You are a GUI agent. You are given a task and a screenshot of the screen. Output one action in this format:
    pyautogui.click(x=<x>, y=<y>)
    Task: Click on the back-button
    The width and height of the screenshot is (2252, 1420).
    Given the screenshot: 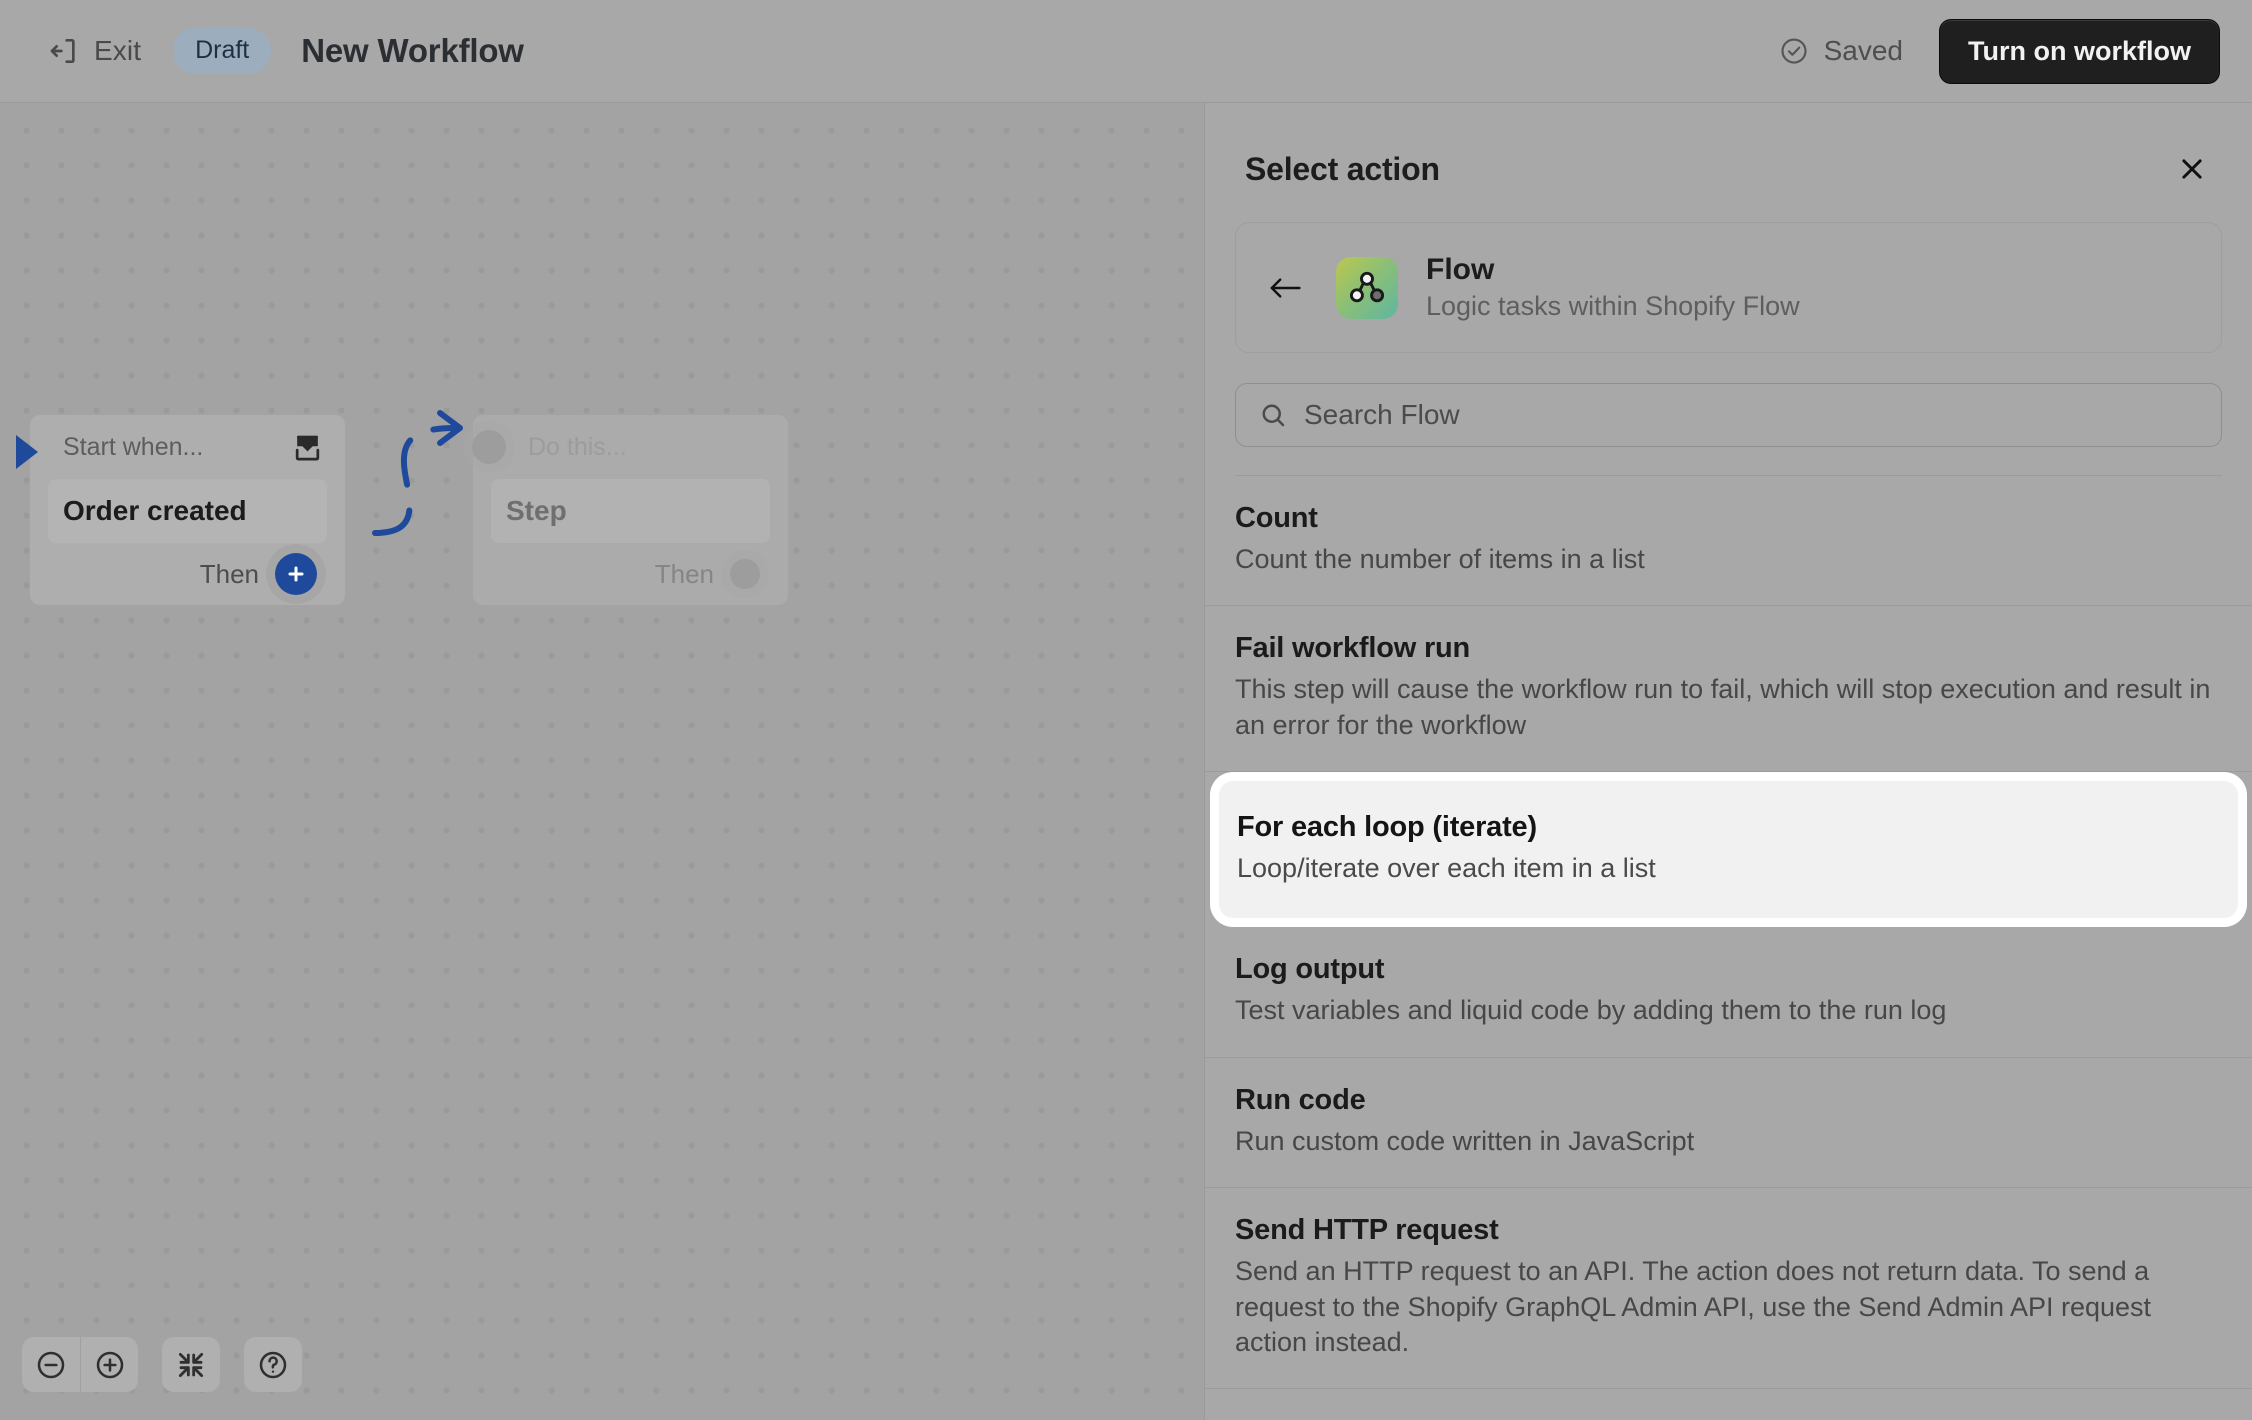 What is the action you would take?
    pyautogui.click(x=1285, y=288)
    